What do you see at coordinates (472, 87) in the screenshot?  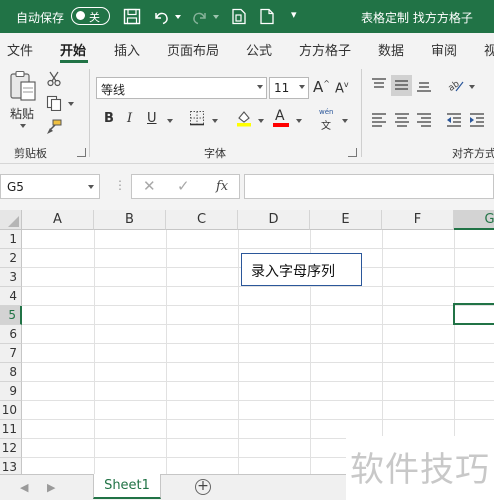 I see `orientation-dropdown-icon` at bounding box center [472, 87].